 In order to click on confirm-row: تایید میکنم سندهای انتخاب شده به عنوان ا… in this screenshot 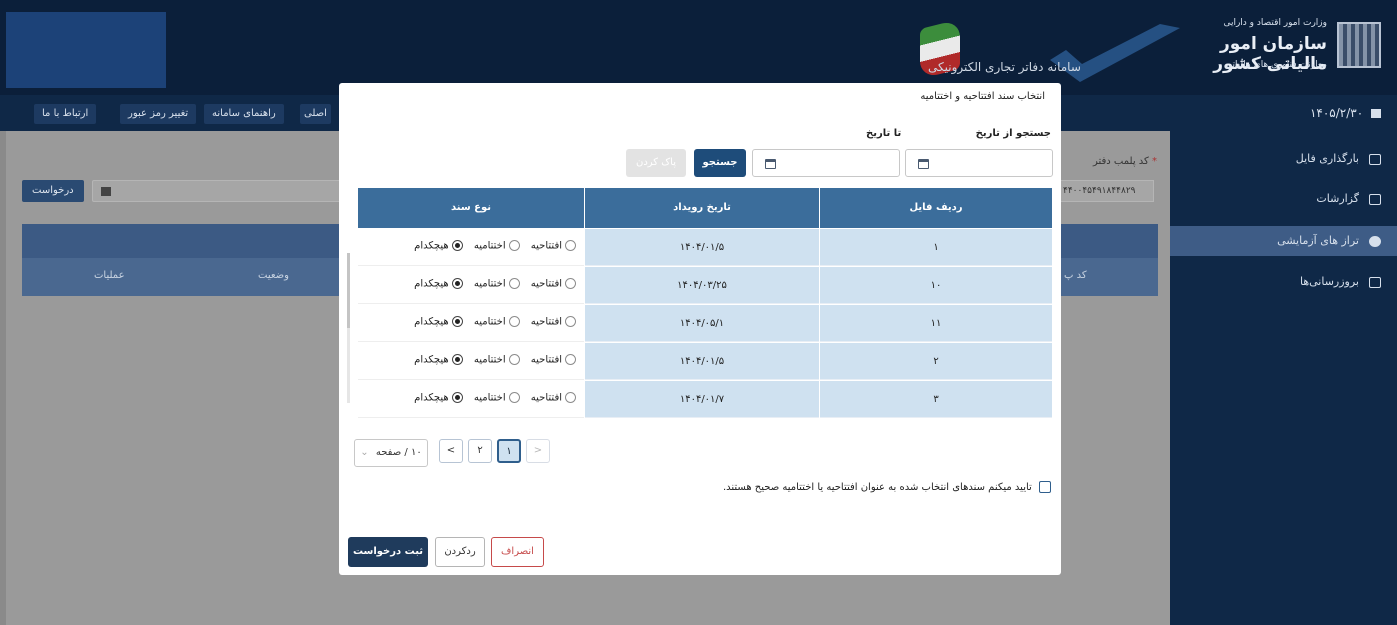, I will do `click(887, 487)`.